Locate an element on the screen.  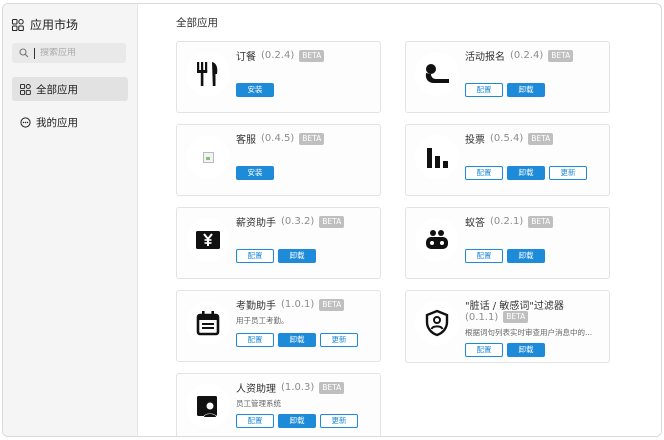
grid-icon is located at coordinates (25, 89).